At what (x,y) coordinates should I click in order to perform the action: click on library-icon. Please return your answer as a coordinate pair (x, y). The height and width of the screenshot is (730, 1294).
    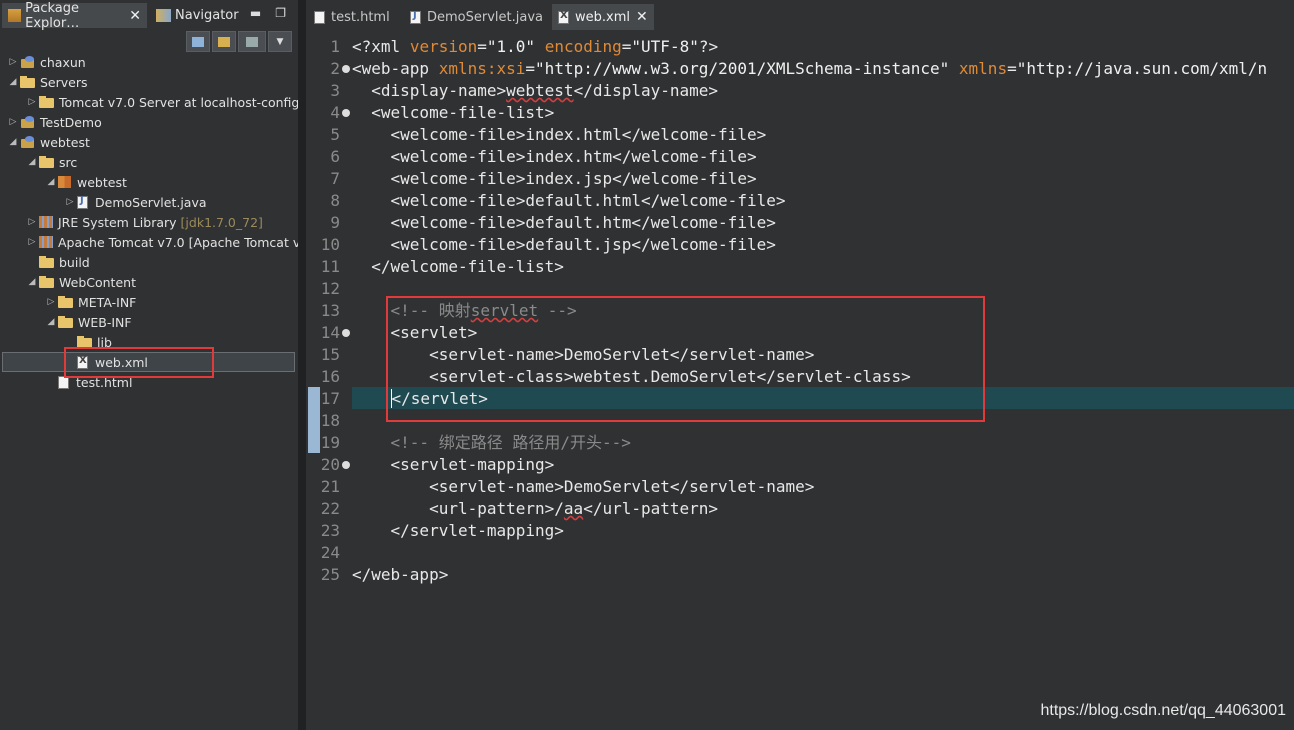
    Looking at the image, I should click on (46, 242).